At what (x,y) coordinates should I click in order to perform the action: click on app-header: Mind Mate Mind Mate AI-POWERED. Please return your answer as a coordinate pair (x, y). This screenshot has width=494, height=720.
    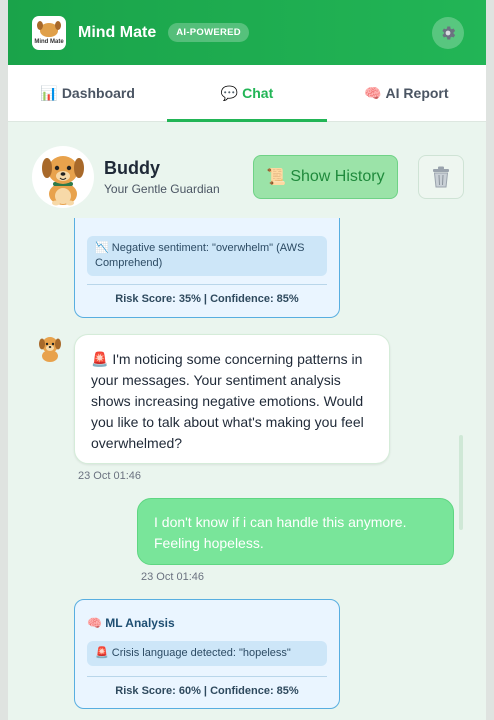
    Looking at the image, I should click on (247, 32).